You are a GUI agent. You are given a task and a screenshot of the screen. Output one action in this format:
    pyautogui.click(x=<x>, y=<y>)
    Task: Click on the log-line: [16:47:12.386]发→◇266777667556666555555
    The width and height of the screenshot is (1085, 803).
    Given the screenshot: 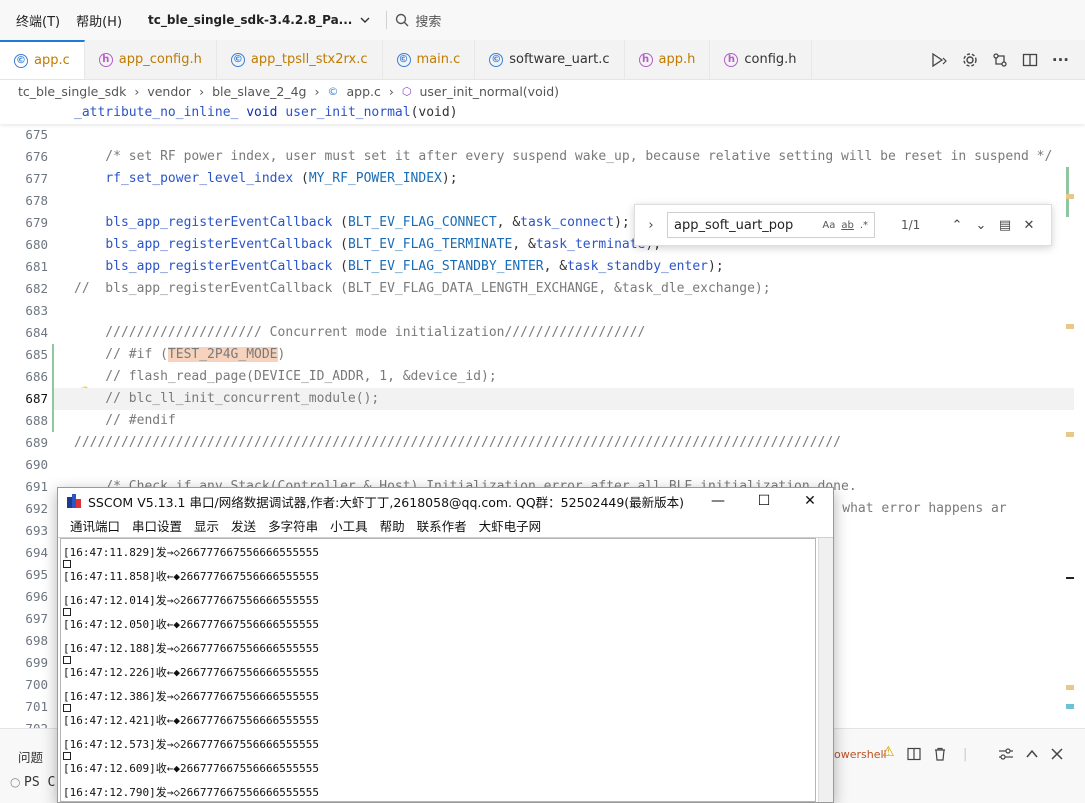 What is the action you would take?
    pyautogui.click(x=191, y=696)
    